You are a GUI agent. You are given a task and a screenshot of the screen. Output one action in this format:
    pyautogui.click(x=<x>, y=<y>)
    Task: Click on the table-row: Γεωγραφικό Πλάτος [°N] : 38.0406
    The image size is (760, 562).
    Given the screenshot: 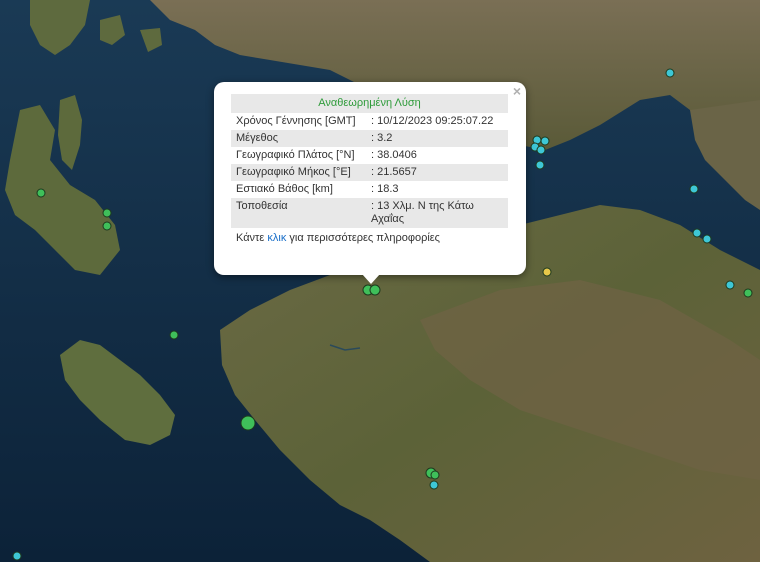 What is the action you would take?
    pyautogui.click(x=369, y=155)
    